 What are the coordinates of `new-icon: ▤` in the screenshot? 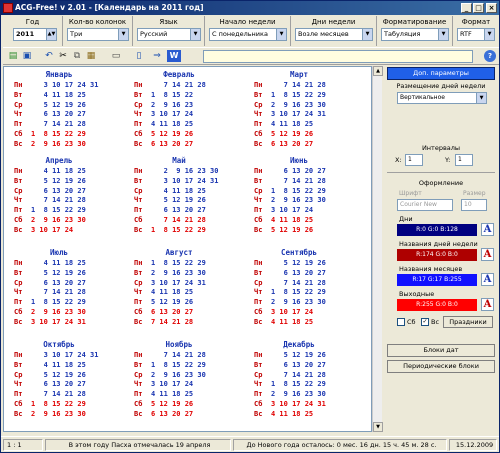 It's located at (13, 56).